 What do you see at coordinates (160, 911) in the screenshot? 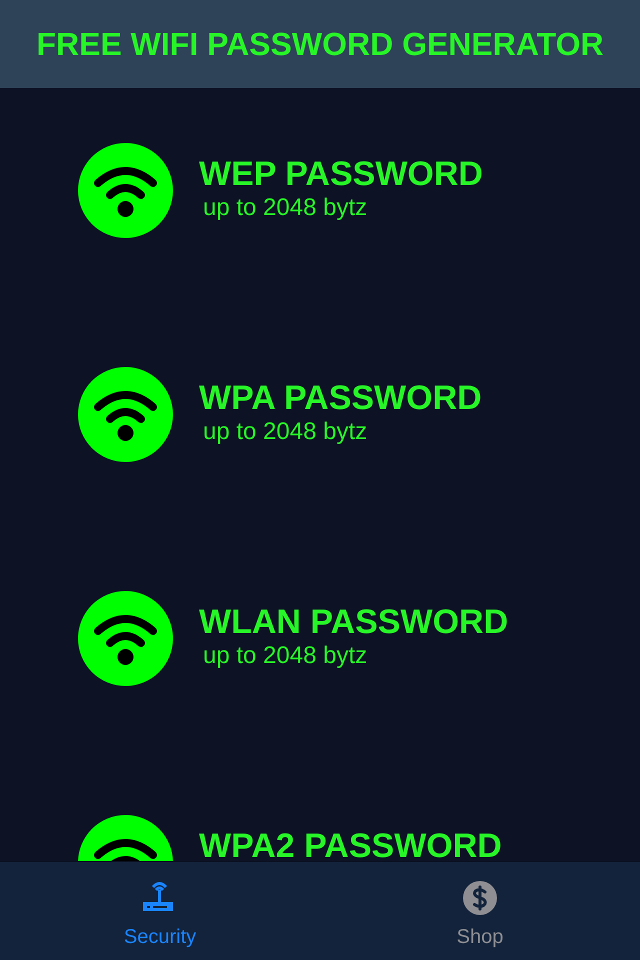
I see `tab-item: Security` at bounding box center [160, 911].